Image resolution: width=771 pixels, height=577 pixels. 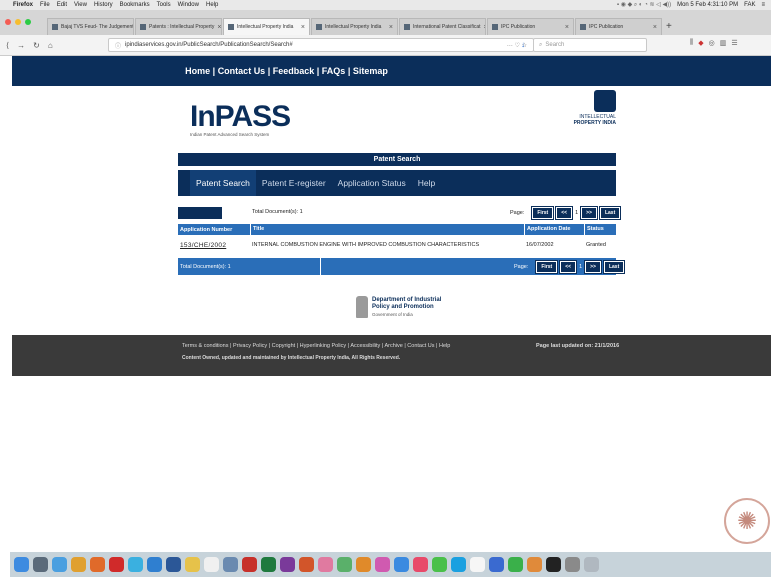 I want to click on os-menu-tools: Tools, so click(x=164, y=5).